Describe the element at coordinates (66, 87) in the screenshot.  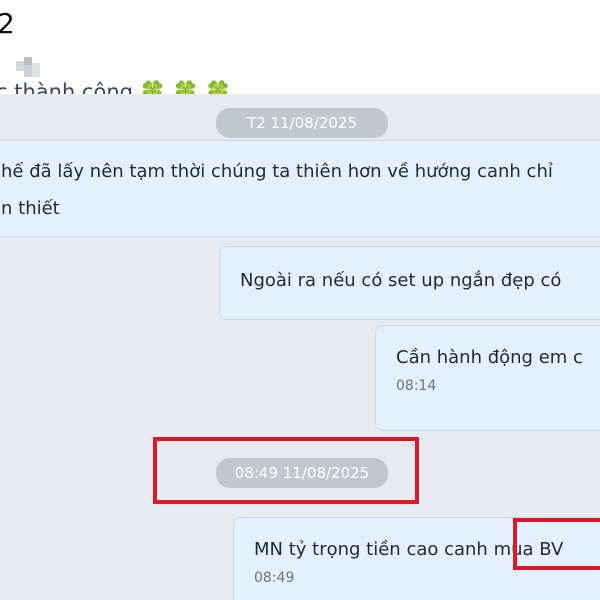
I see `clipped-message-text: c thành công` at that location.